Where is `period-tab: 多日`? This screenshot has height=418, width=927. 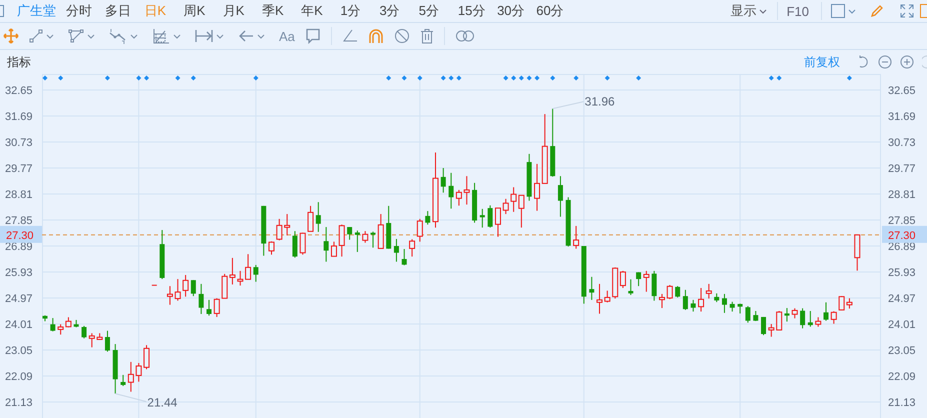 period-tab: 多日 is located at coordinates (124, 11).